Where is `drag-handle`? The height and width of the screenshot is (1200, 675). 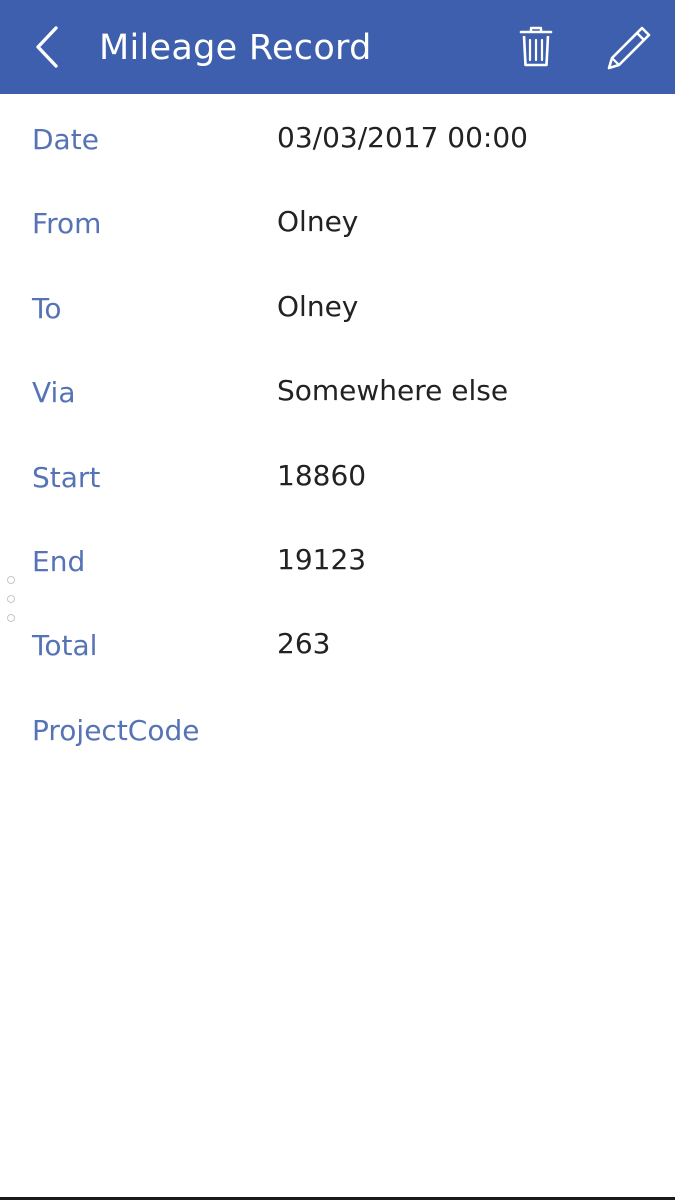 drag-handle is located at coordinates (12, 600).